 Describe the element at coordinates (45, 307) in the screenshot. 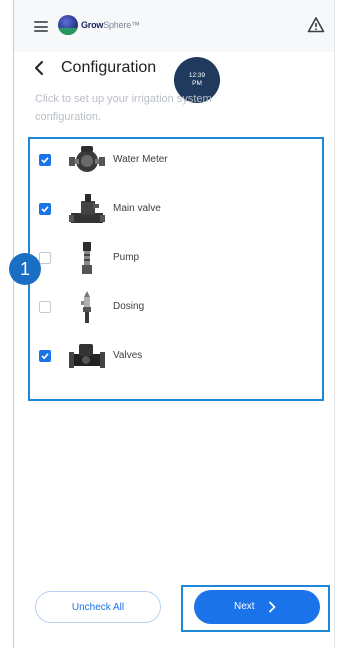

I see `dosing-checkbox` at that location.